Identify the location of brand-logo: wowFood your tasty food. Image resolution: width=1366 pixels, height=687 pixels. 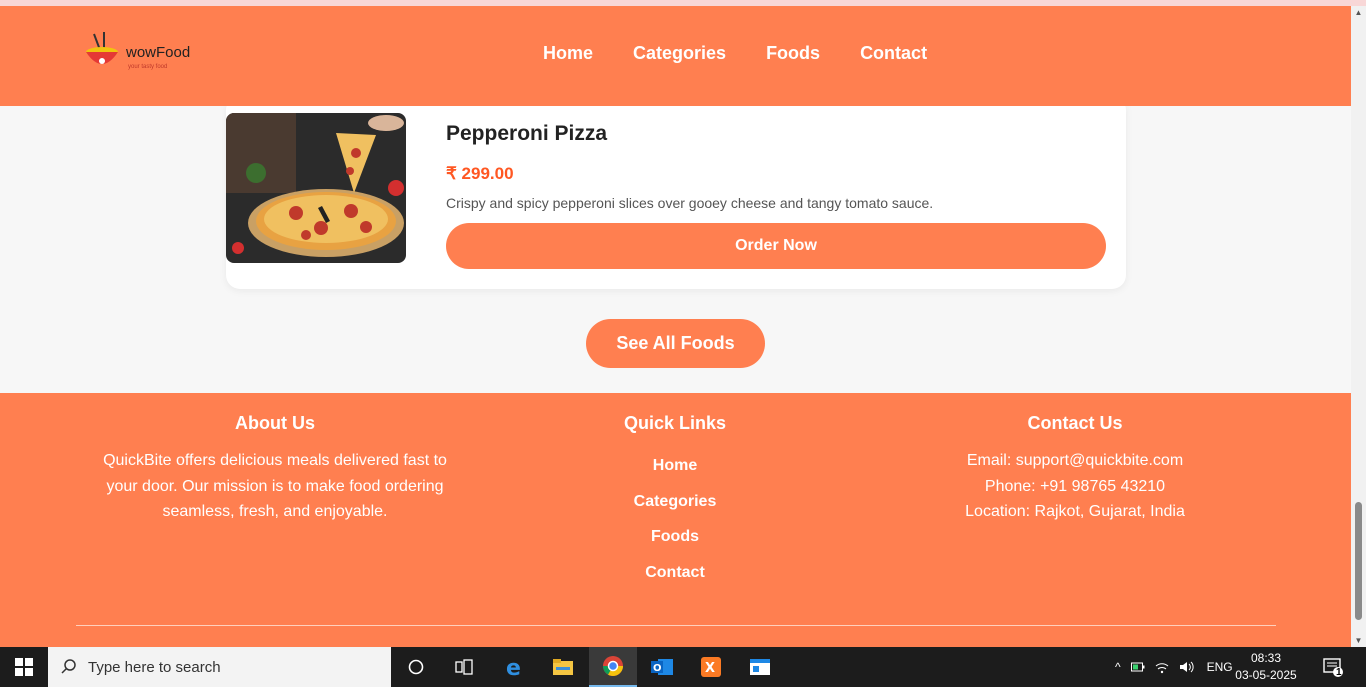
(140, 53).